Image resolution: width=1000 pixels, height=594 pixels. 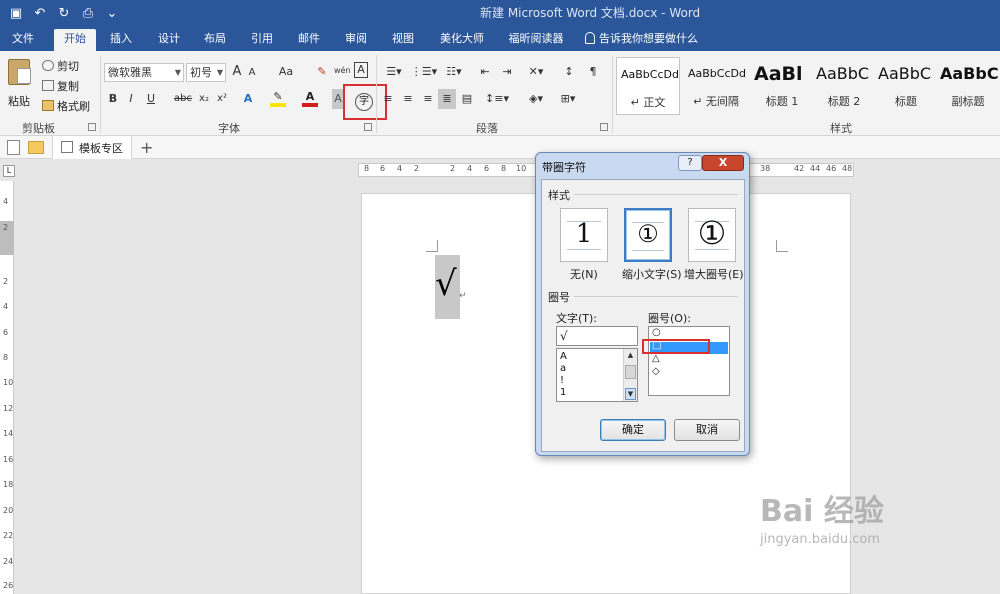 I want to click on shrink-font-button: A, so click(x=252, y=73).